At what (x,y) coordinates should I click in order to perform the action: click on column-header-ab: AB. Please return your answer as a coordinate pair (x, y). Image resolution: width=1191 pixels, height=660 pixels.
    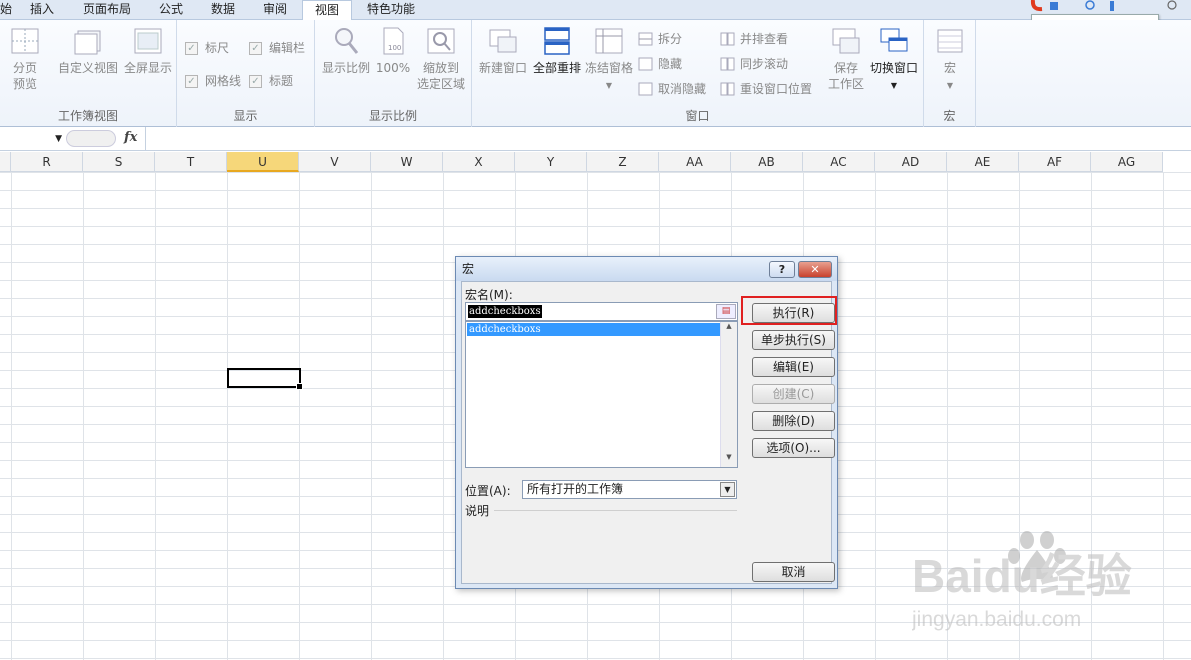
    Looking at the image, I should click on (767, 162).